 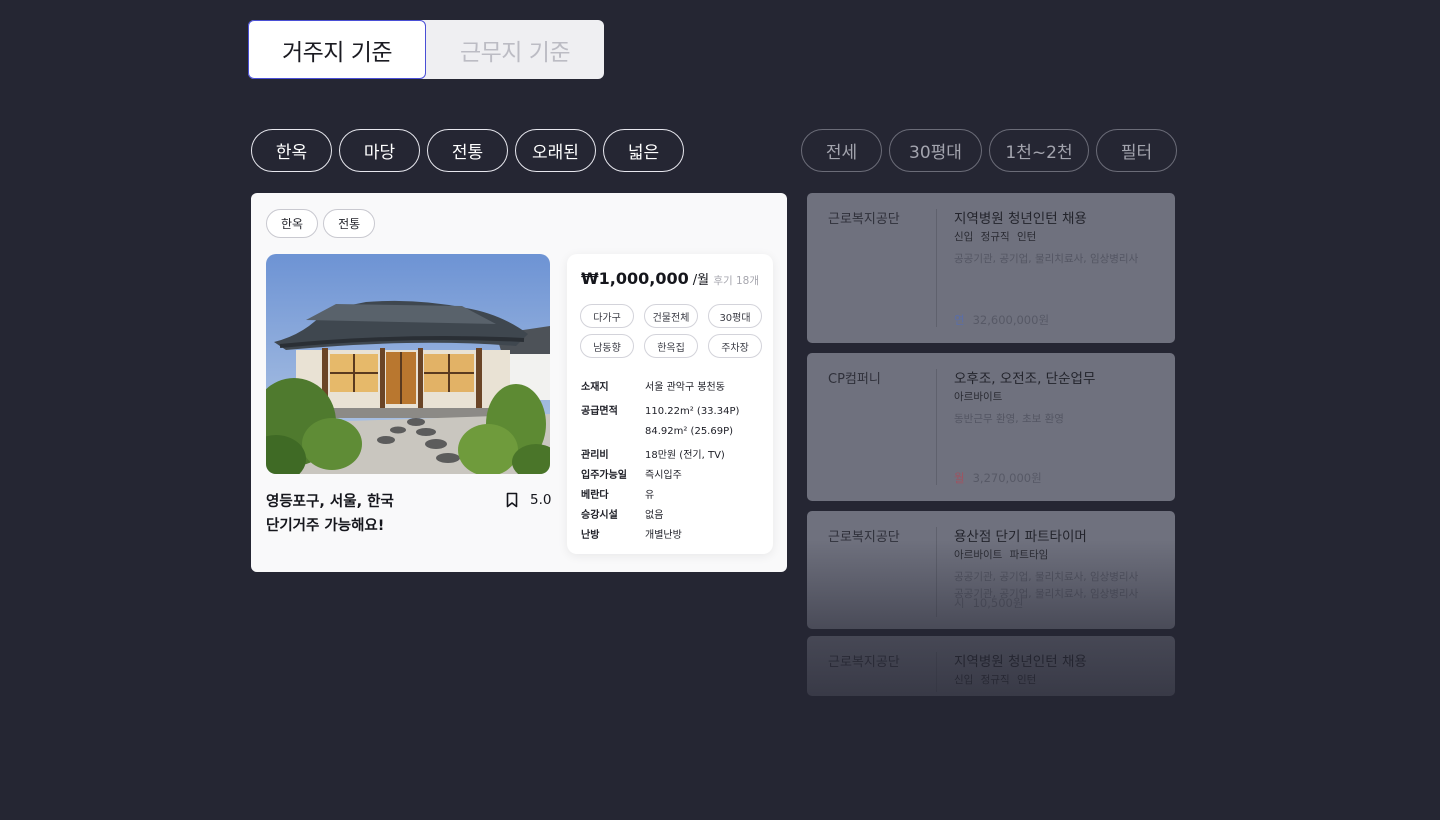 I want to click on info-value: 즉시입주, so click(x=663, y=475).